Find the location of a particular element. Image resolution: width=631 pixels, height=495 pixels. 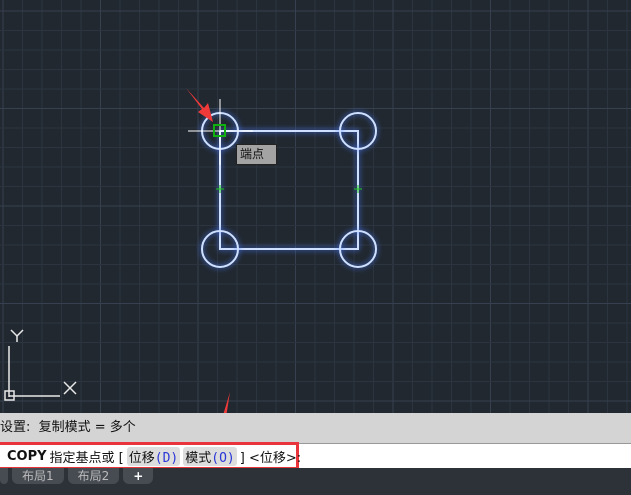

command-prompt: COPY 指定基点或 [ 位移(D) 模式(O) ] <位移>: is located at coordinates (154, 456).